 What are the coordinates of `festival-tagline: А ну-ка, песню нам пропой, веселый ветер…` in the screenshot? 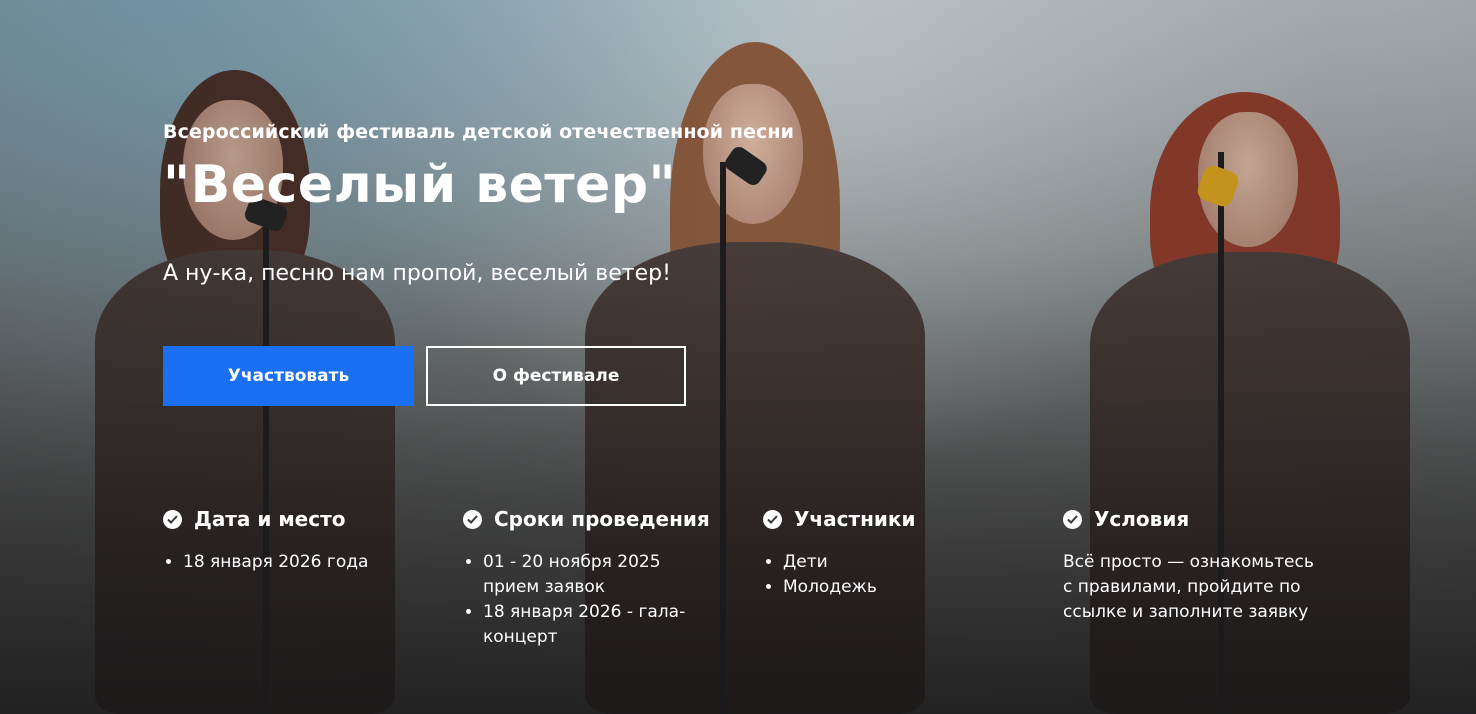 It's located at (417, 273).